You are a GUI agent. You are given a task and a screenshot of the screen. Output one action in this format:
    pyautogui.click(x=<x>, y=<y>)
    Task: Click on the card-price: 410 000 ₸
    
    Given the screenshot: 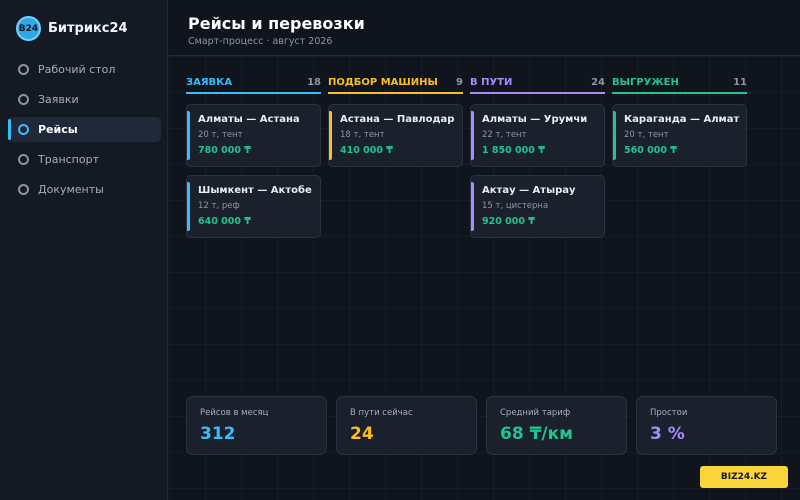 What is the action you would take?
    pyautogui.click(x=366, y=150)
    